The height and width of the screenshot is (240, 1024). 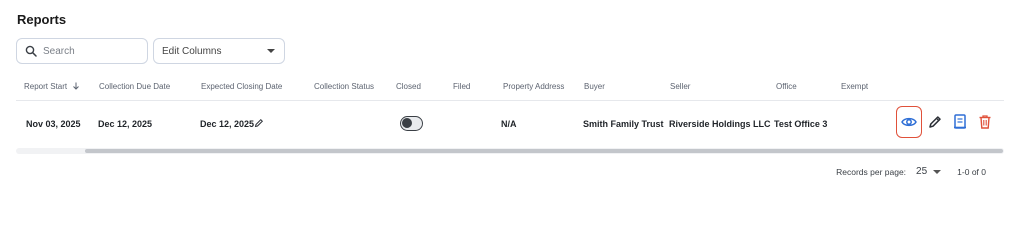 I want to click on arrow-down-icon, so click(x=76, y=86).